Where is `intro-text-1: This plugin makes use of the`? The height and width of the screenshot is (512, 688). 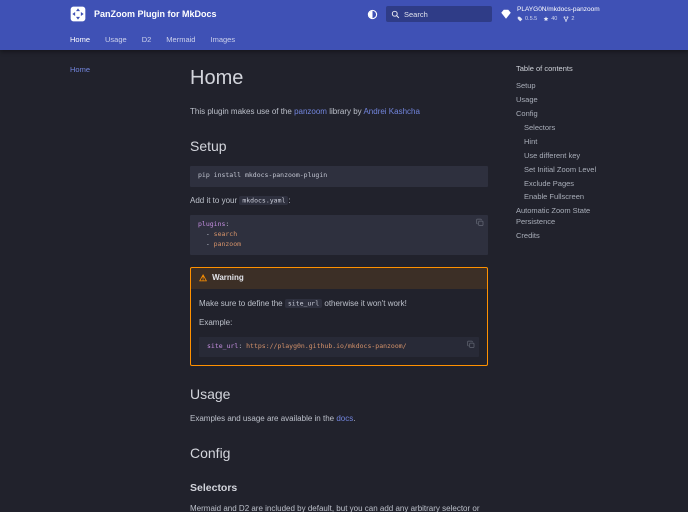
intro-text-1: This plugin makes use of the is located at coordinates (242, 111).